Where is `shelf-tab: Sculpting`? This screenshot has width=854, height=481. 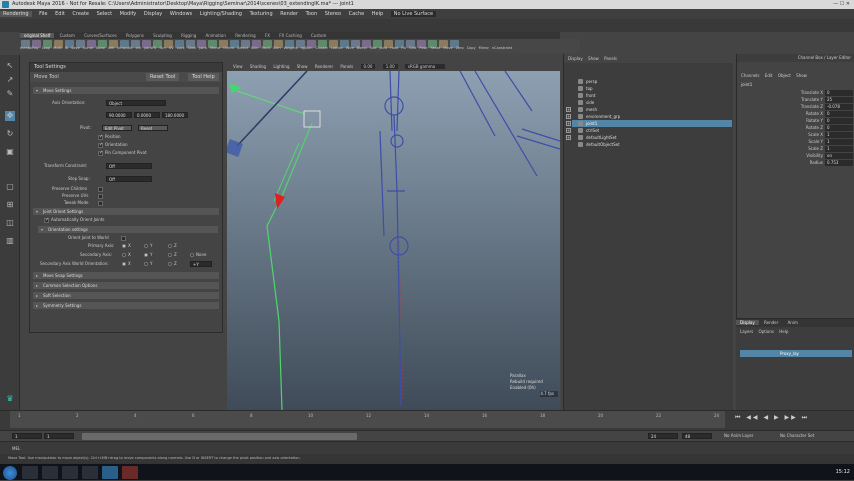
shelf-tab: Sculpting is located at coordinates (162, 35).